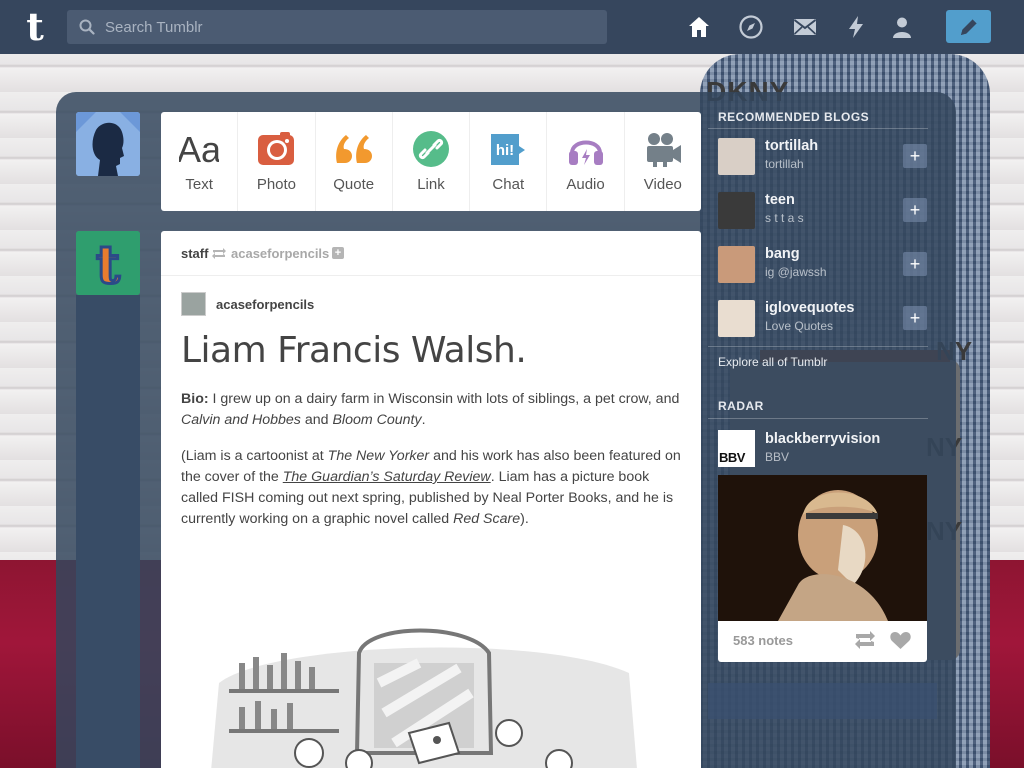 This screenshot has height=768, width=1024. I want to click on radar-blog: BBV blackberryvision BBV, so click(823, 450).